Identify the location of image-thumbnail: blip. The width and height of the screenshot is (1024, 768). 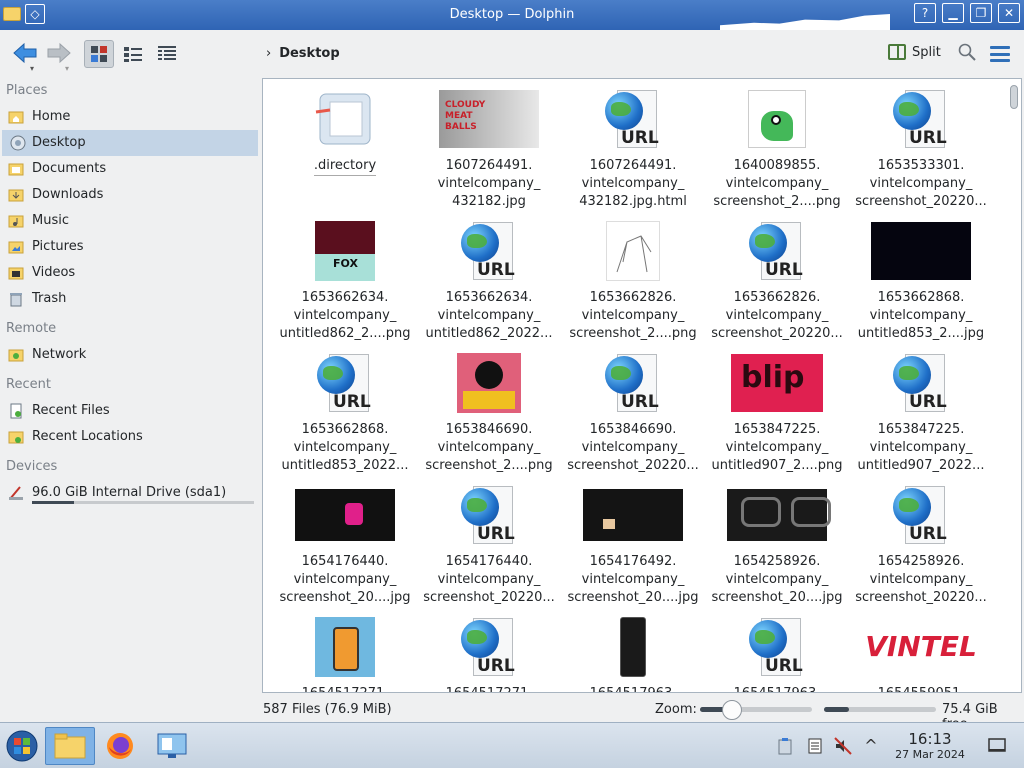
(777, 383).